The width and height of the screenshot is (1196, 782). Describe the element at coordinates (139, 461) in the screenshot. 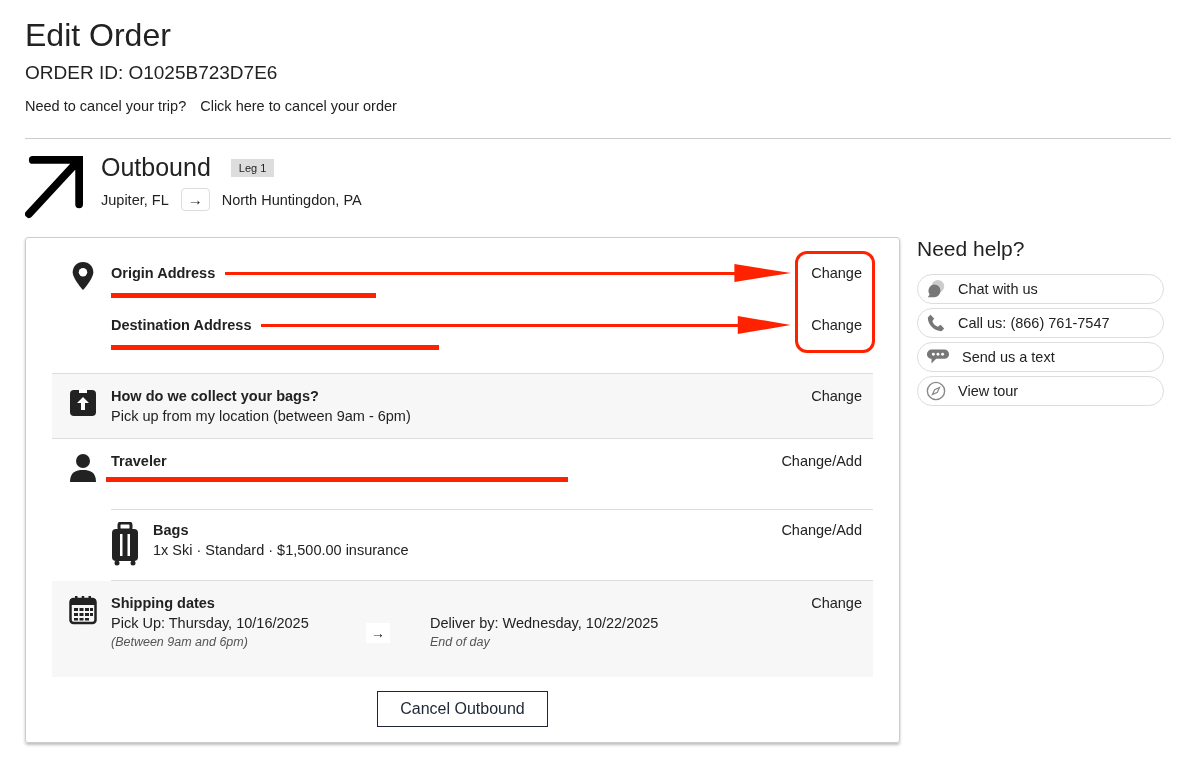

I see `section-title: Traveler` at that location.